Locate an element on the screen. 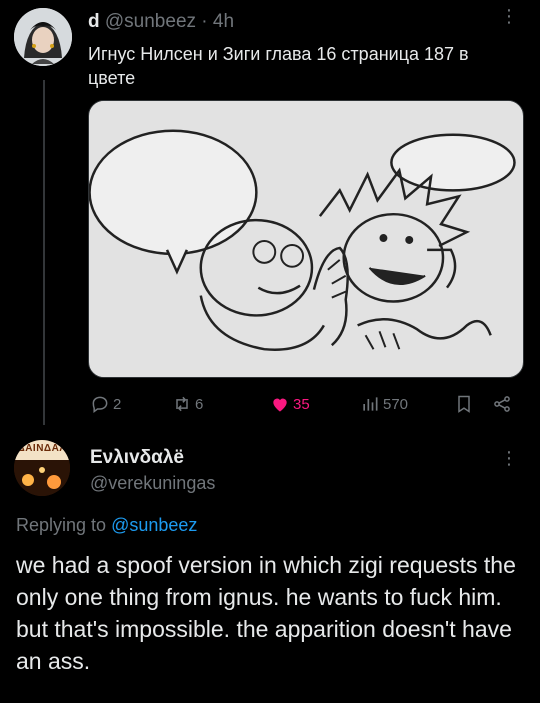 This screenshot has width=540, height=703. replying-to-link: @sunbeez is located at coordinates (154, 525).